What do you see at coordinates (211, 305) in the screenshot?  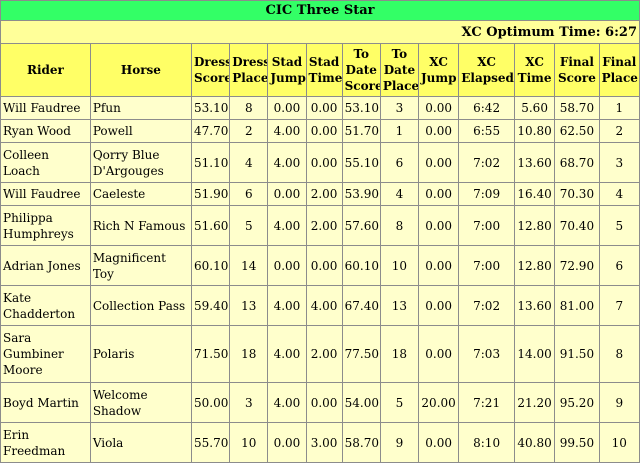 I see `score-cell: 59.40` at bounding box center [211, 305].